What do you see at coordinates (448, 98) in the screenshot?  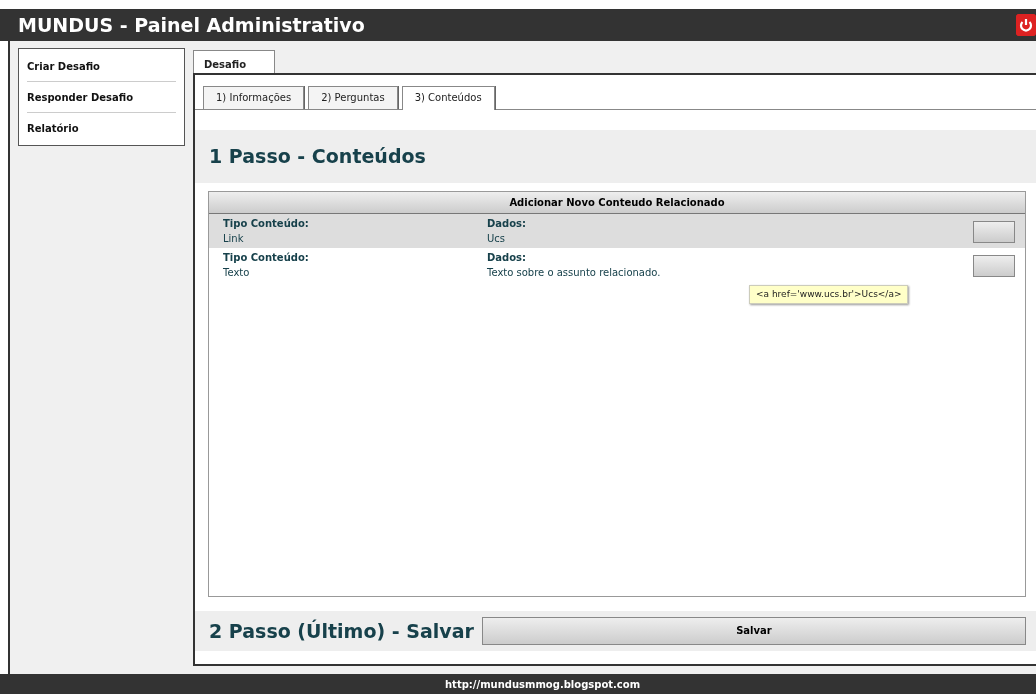 I see `tab: 3) Conteúdos` at bounding box center [448, 98].